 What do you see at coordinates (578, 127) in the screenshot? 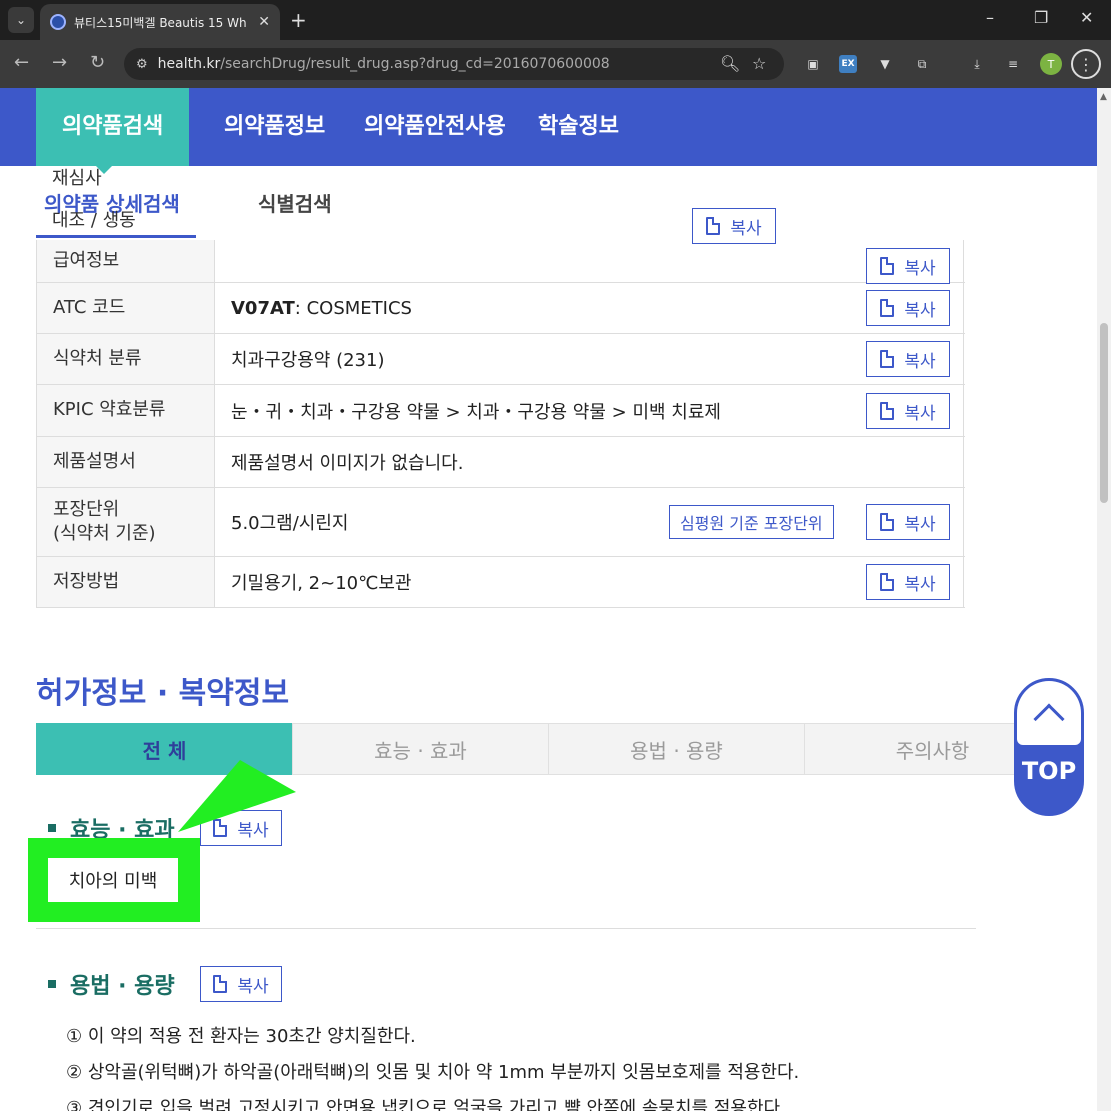
I see `nav-item-academic: 학술정보` at bounding box center [578, 127].